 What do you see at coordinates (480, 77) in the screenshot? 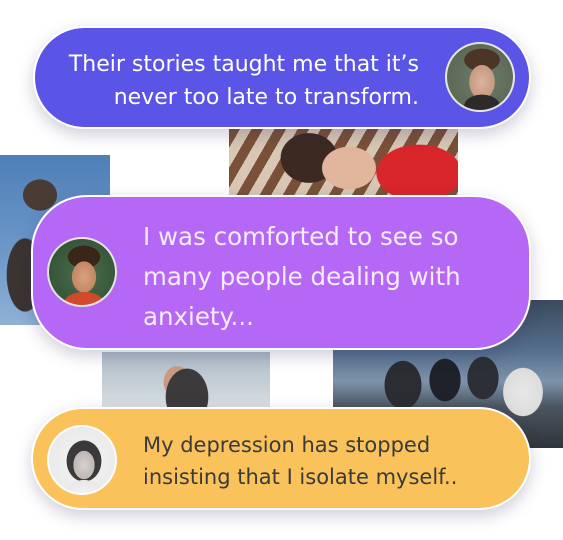
I see `man-portrait-avatar` at bounding box center [480, 77].